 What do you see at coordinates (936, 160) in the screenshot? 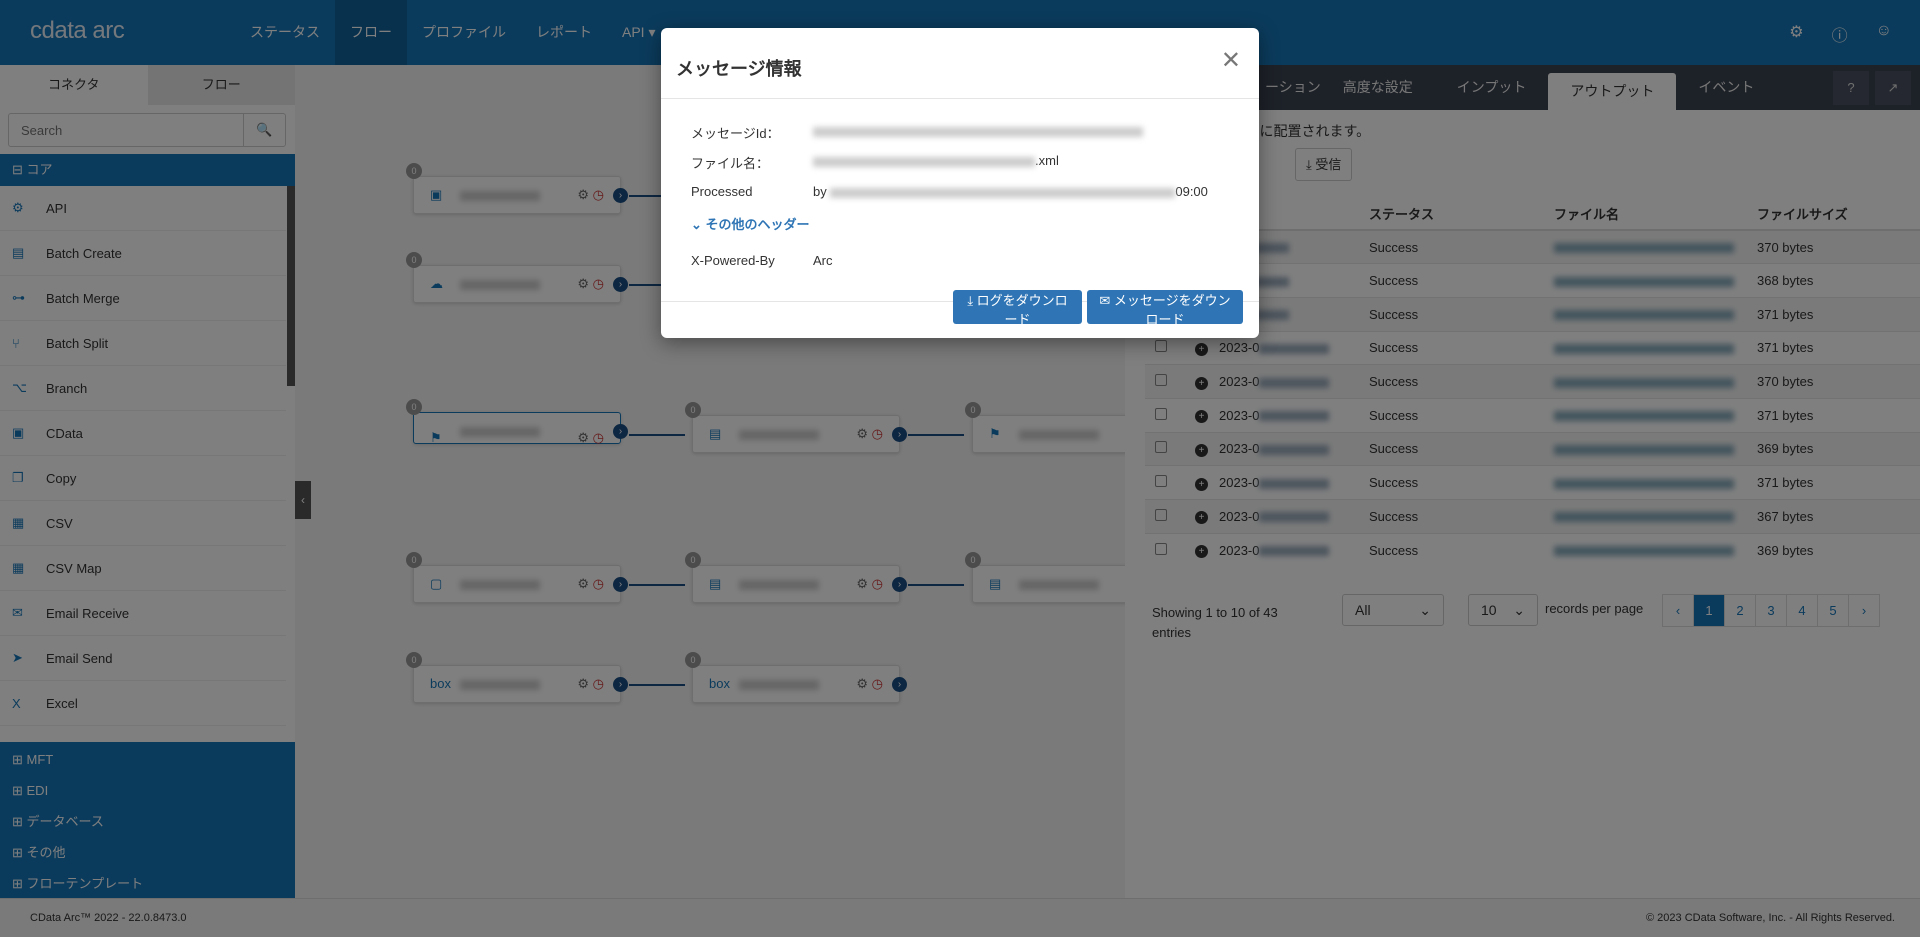
I see `field-value-filename: .xml` at bounding box center [936, 160].